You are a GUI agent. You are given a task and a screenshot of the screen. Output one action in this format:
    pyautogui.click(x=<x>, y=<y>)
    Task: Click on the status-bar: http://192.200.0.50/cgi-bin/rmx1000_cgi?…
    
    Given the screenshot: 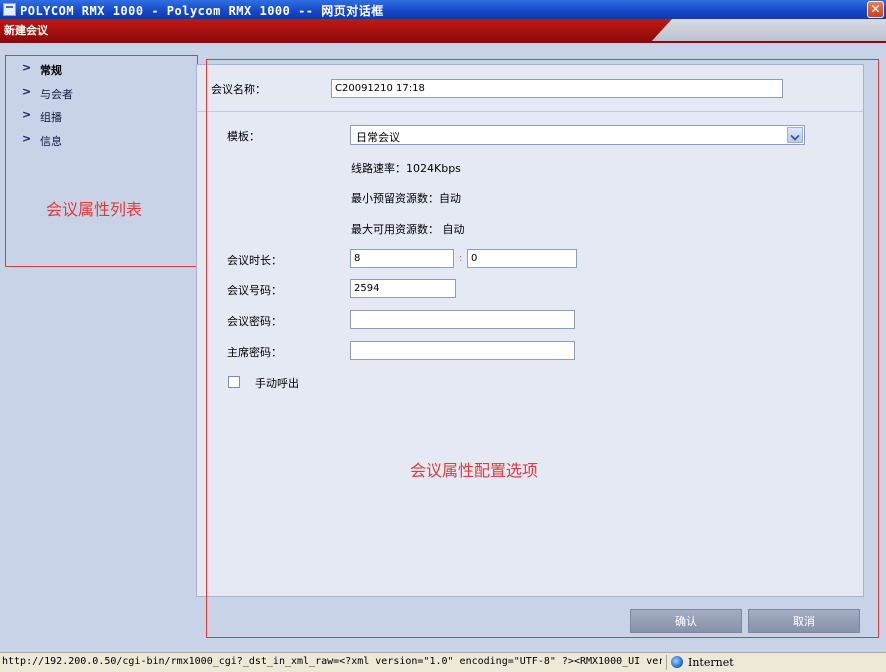 What is the action you would take?
    pyautogui.click(x=443, y=662)
    